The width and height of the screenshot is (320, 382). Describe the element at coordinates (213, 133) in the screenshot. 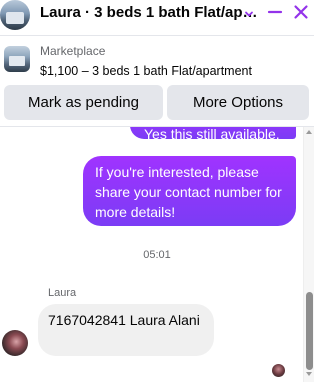

I see `outgoing-message-previous: Yes this still available.` at that location.